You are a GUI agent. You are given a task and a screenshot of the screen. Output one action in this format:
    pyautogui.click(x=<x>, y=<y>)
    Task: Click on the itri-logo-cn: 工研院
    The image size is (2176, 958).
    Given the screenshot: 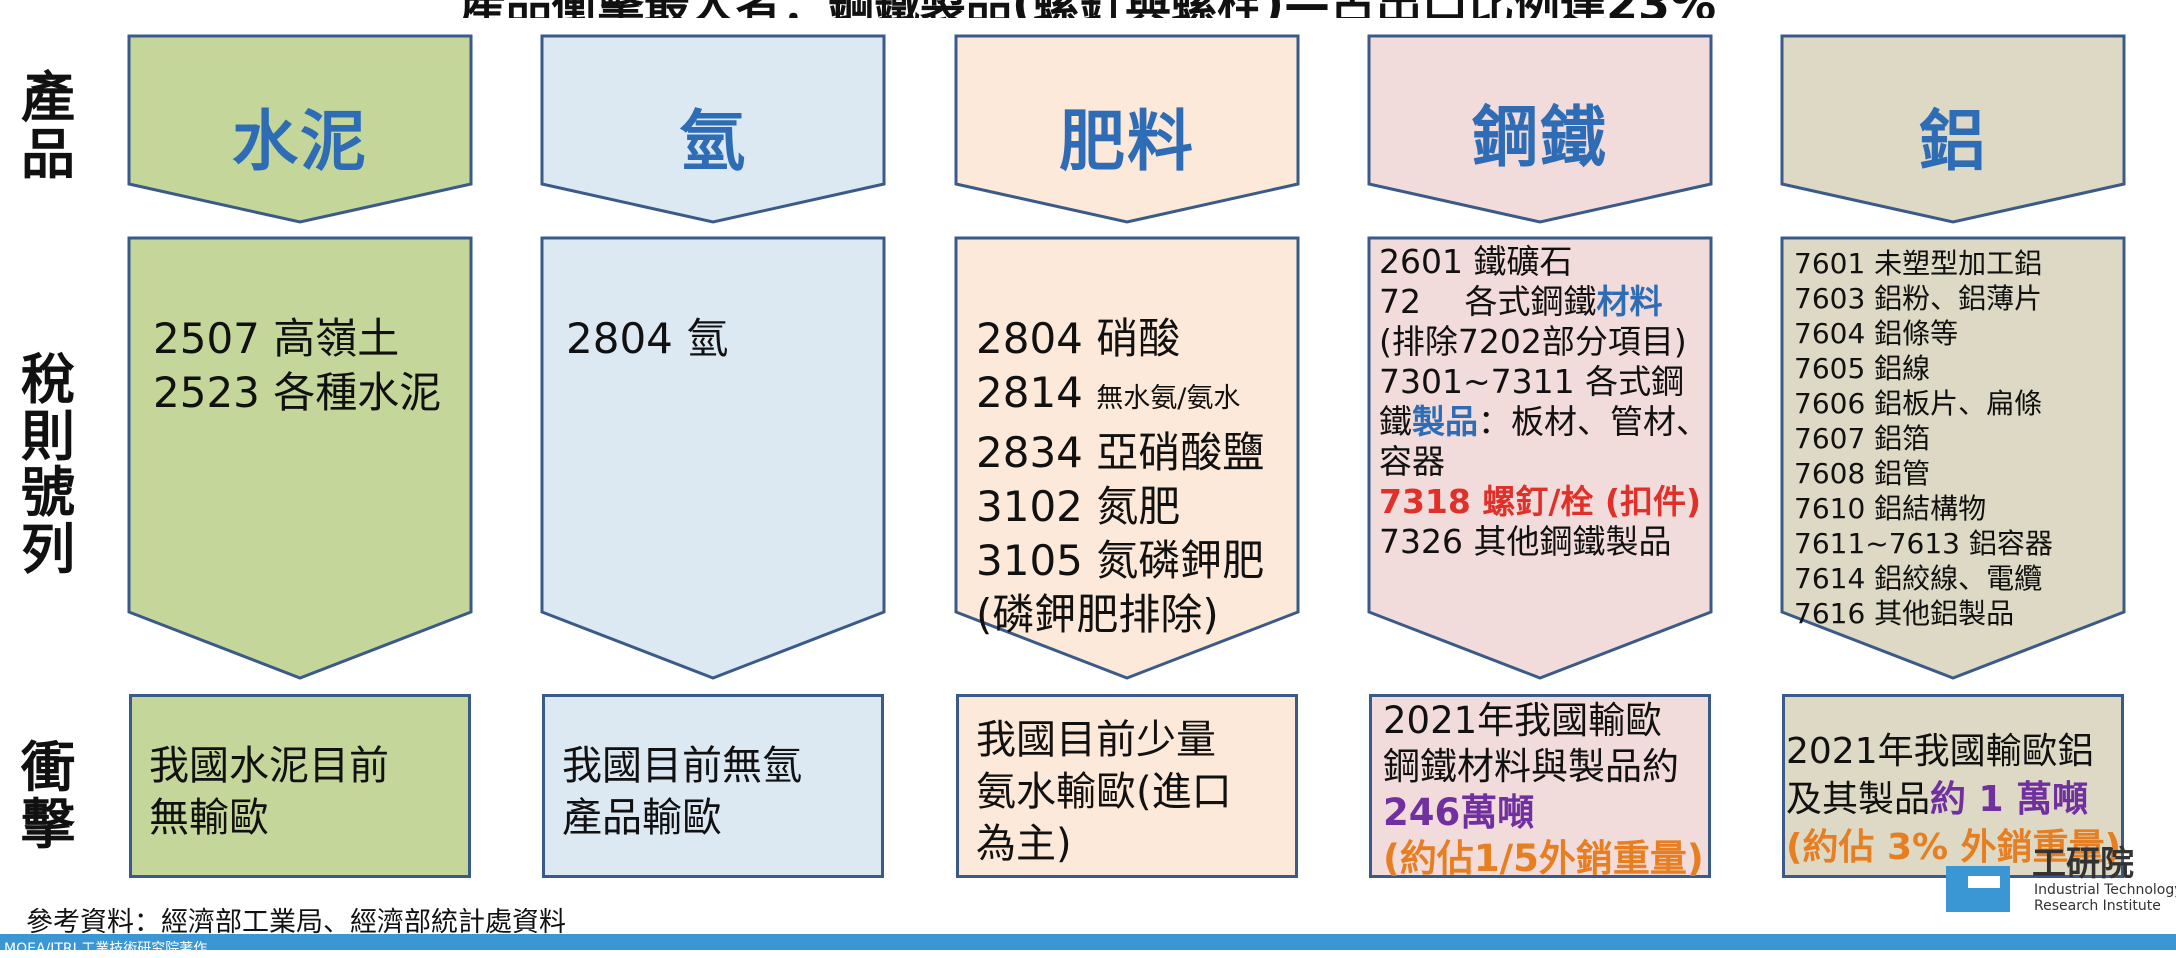 What is the action you would take?
    pyautogui.click(x=2083, y=864)
    